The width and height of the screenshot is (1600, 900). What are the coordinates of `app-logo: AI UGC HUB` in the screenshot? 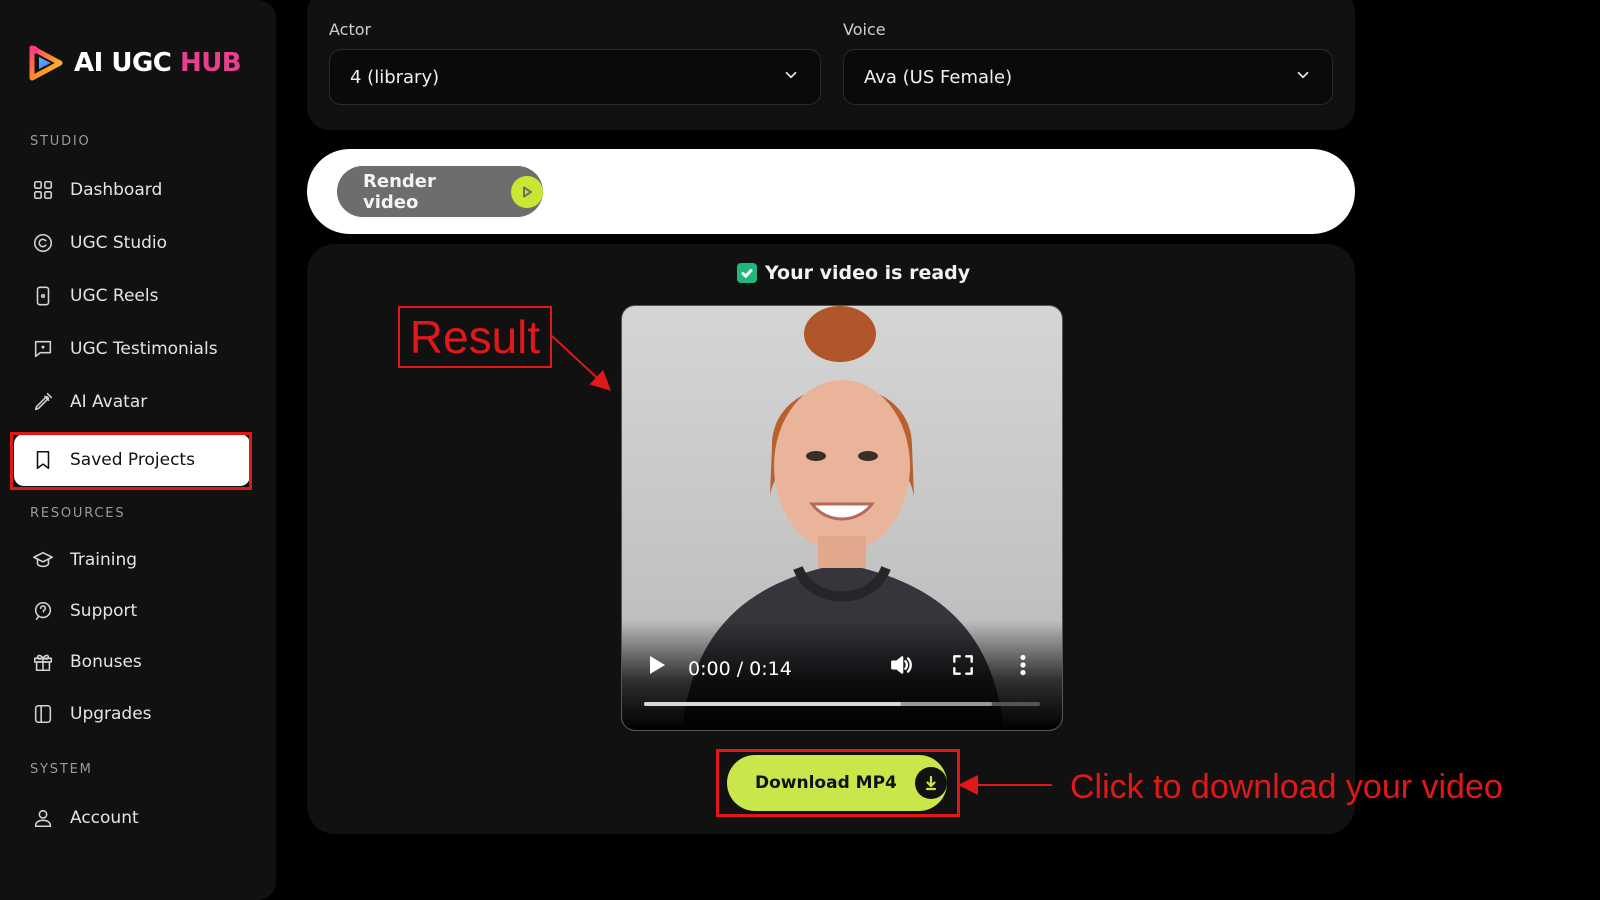 It's located at (134, 63).